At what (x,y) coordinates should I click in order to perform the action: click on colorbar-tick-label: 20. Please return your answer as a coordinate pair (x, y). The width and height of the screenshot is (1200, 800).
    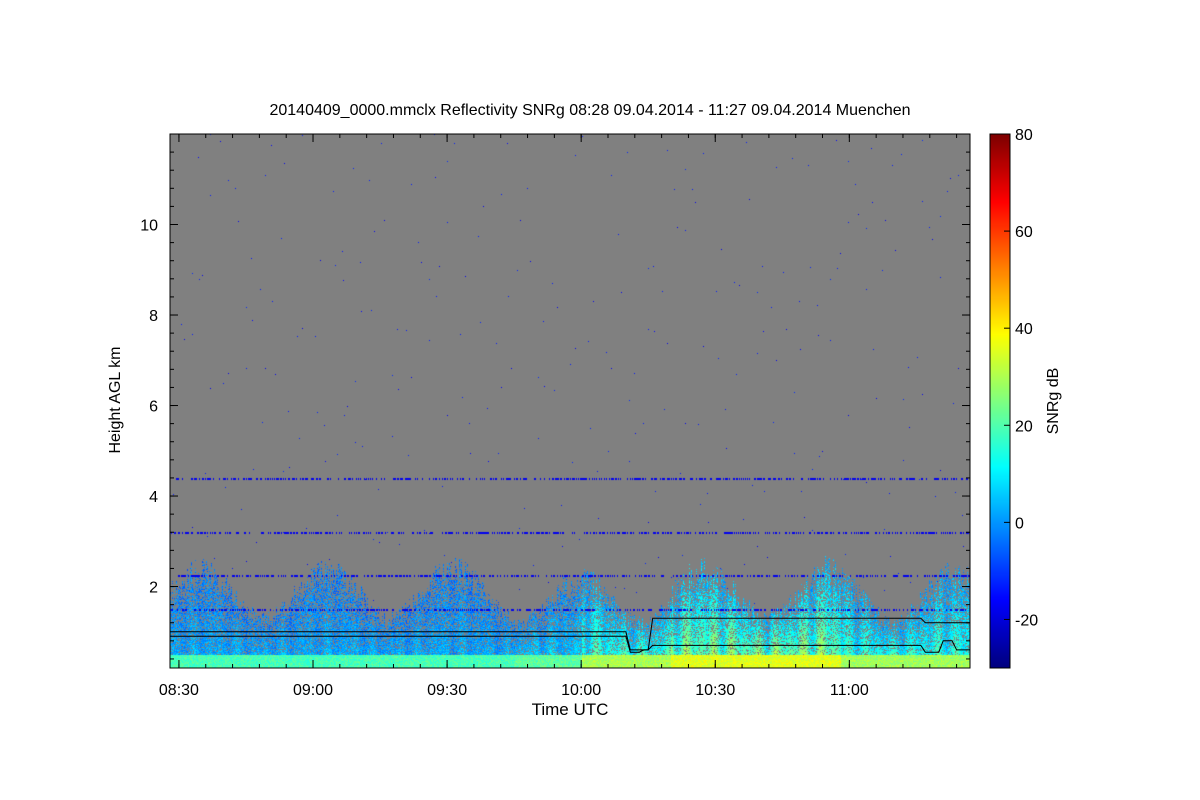
    Looking at the image, I should click on (1024, 426).